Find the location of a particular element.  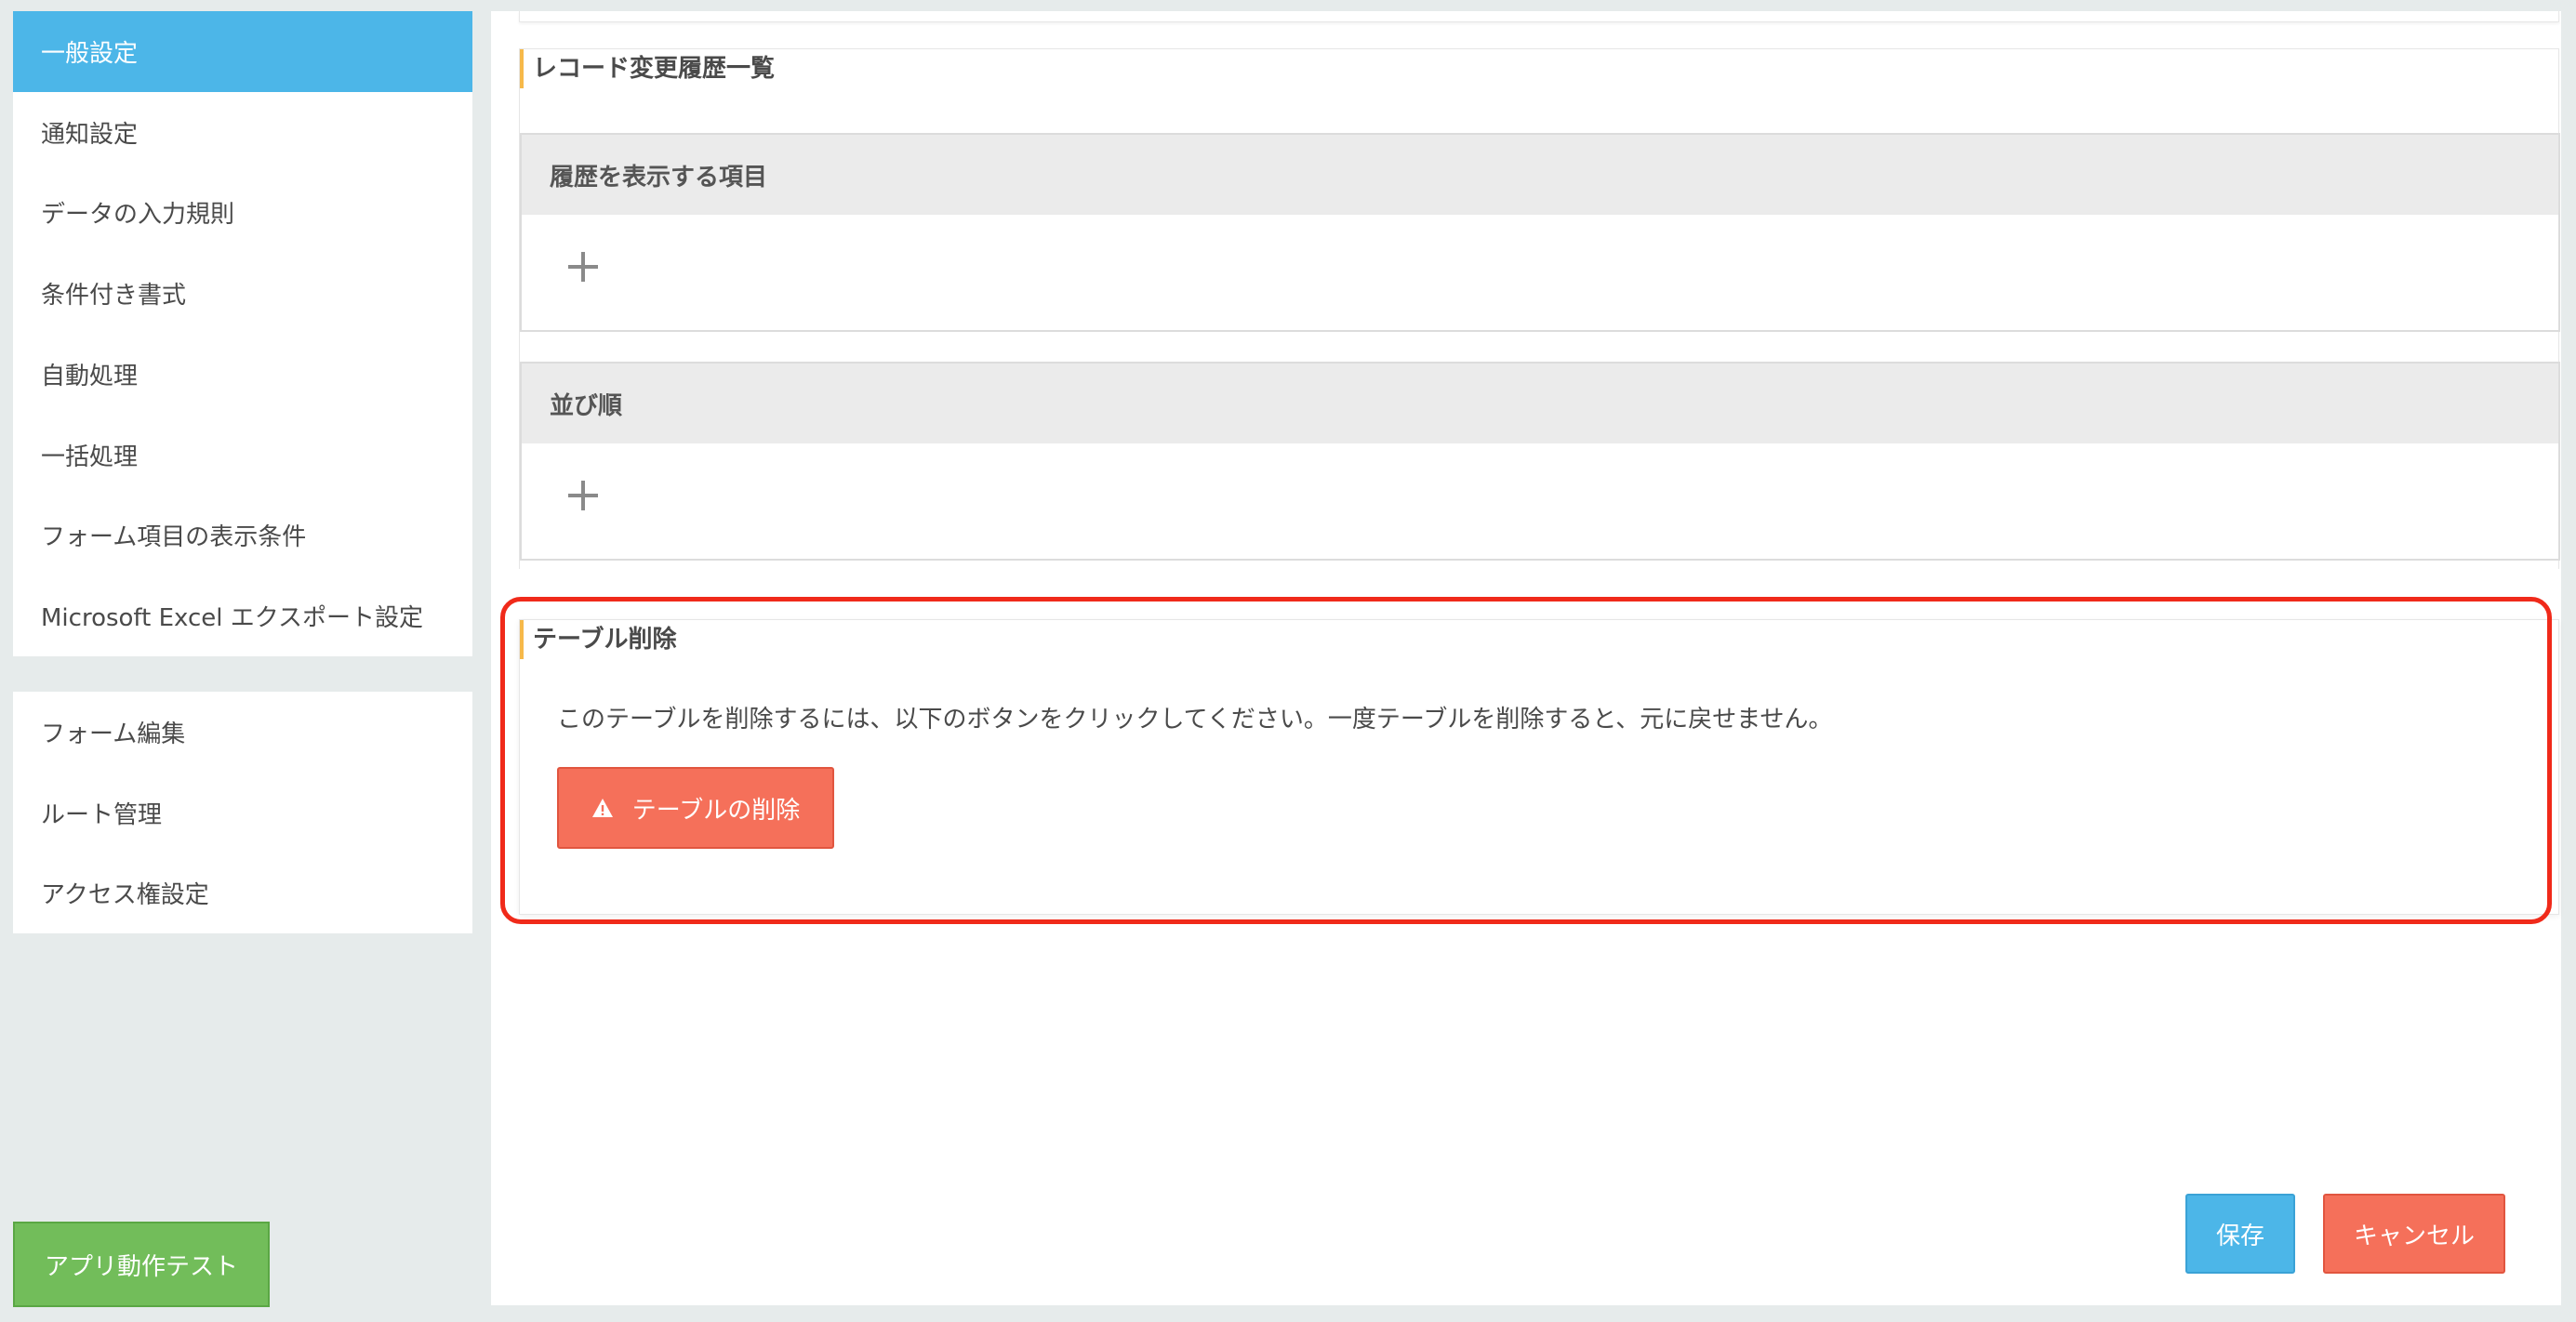

sort-order-block: 並び順 is located at coordinates (1540, 462).